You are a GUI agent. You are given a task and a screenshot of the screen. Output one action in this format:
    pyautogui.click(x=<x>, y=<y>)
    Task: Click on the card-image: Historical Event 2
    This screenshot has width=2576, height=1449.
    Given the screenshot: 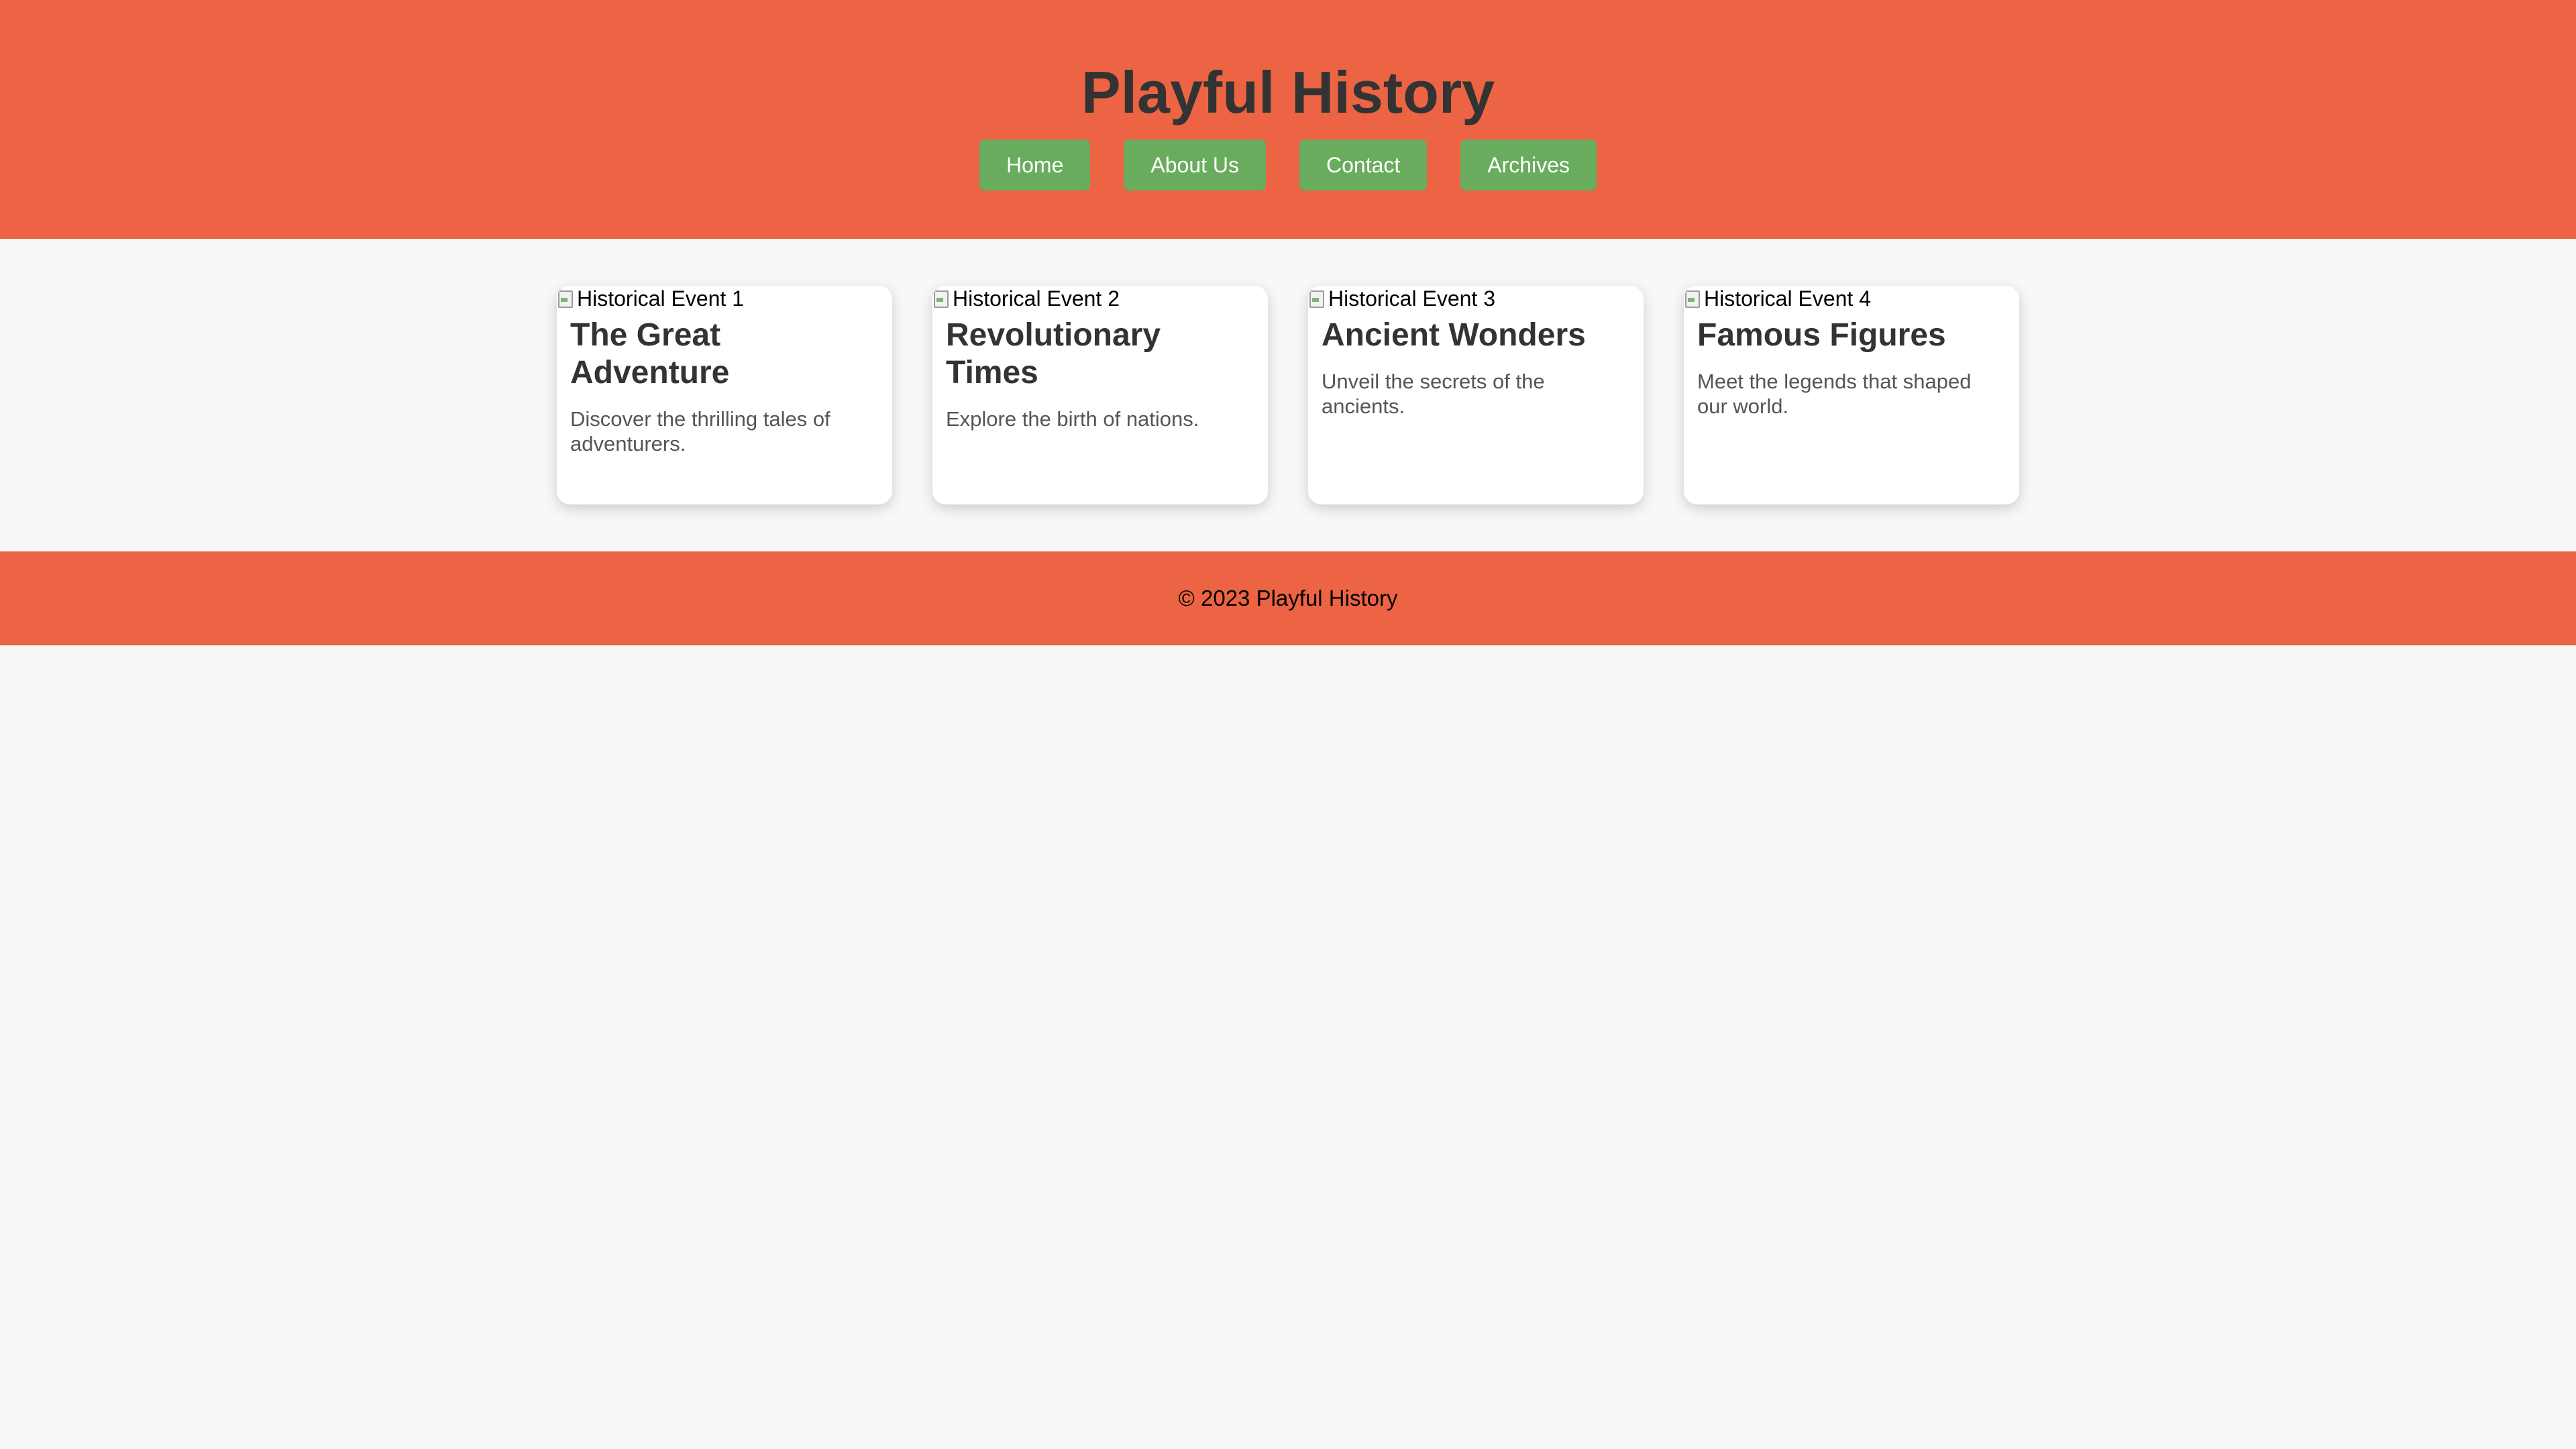 What is the action you would take?
    pyautogui.click(x=1100, y=298)
    